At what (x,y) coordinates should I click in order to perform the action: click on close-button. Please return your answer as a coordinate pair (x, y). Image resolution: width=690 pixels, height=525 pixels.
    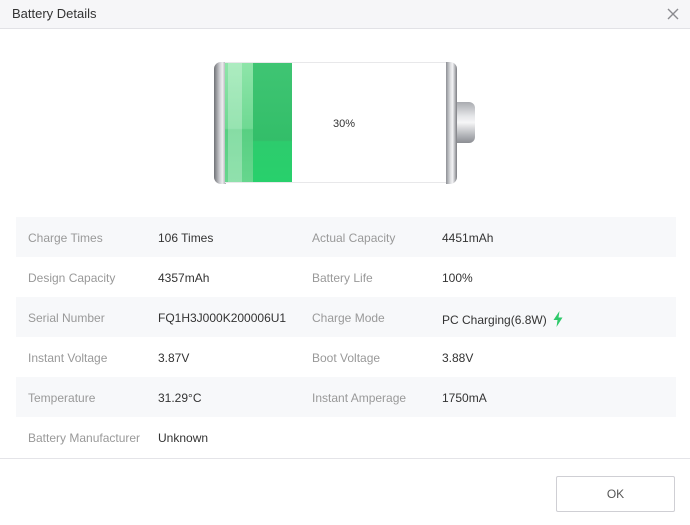
    Looking at the image, I should click on (673, 14).